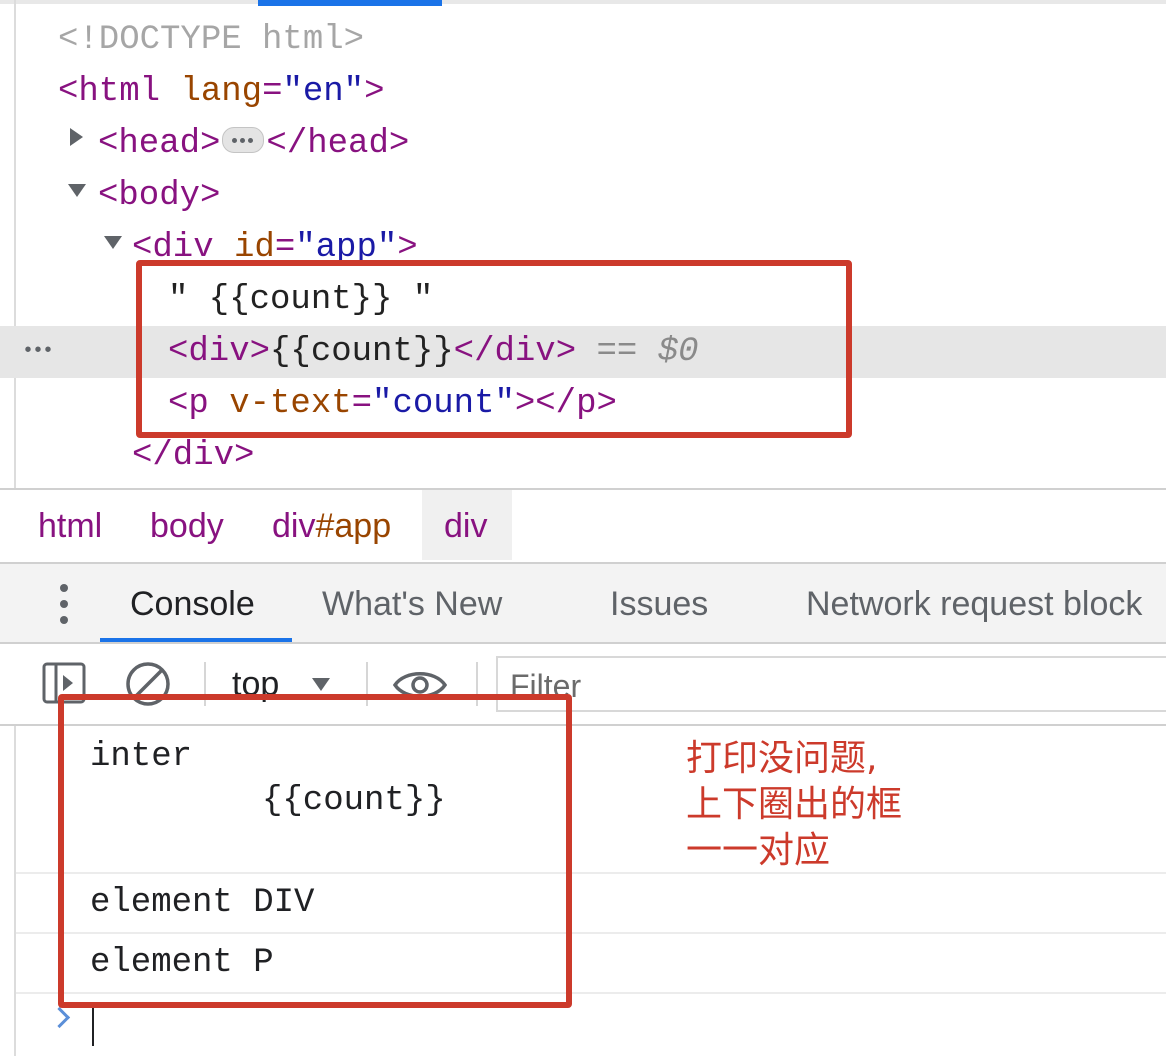 This screenshot has height=1058, width=1166. Describe the element at coordinates (782, 758) in the screenshot. I see `annotation-line: 打印没问题,` at that location.